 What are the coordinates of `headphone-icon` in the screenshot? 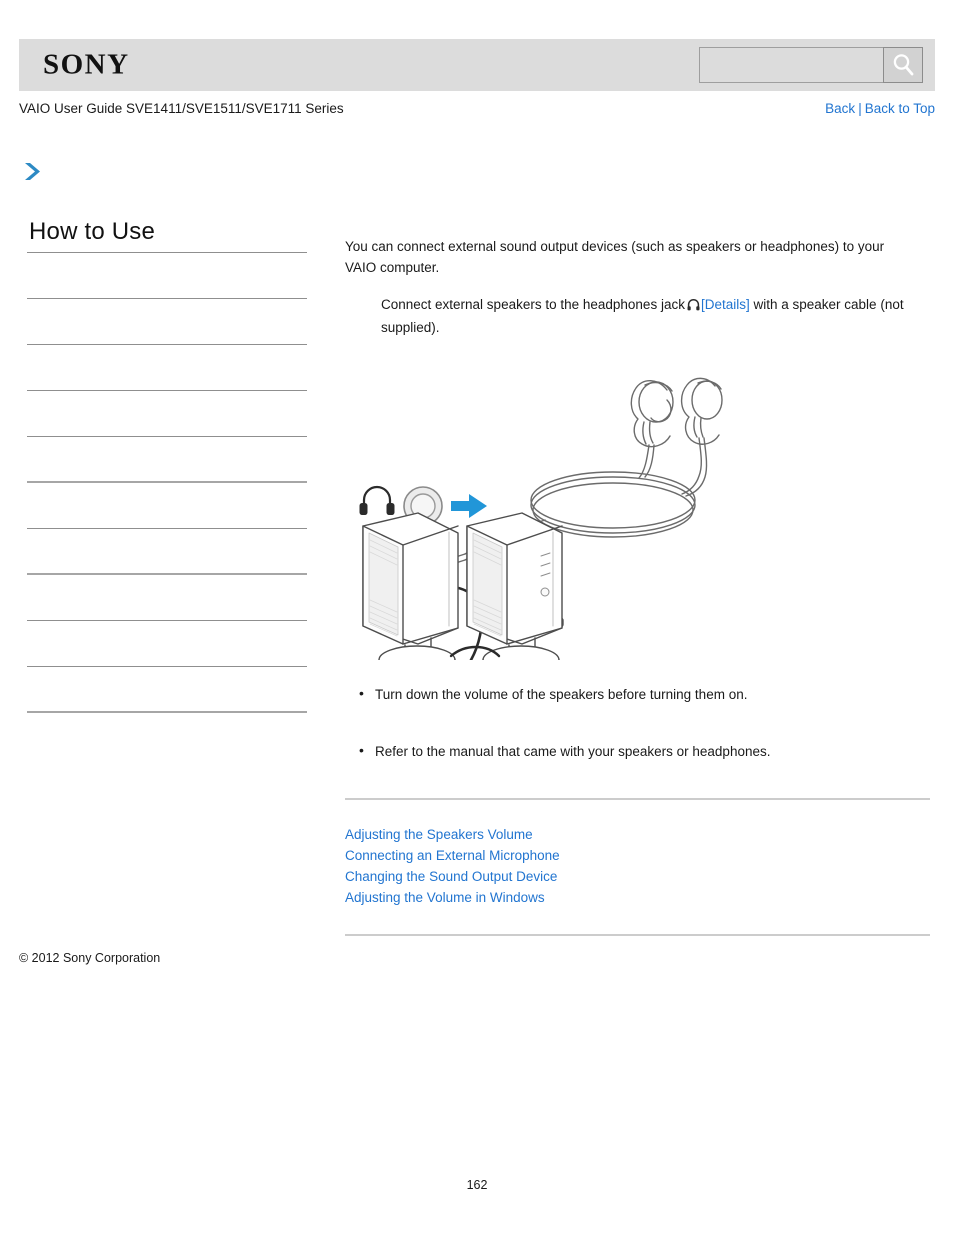 It's located at (693, 306).